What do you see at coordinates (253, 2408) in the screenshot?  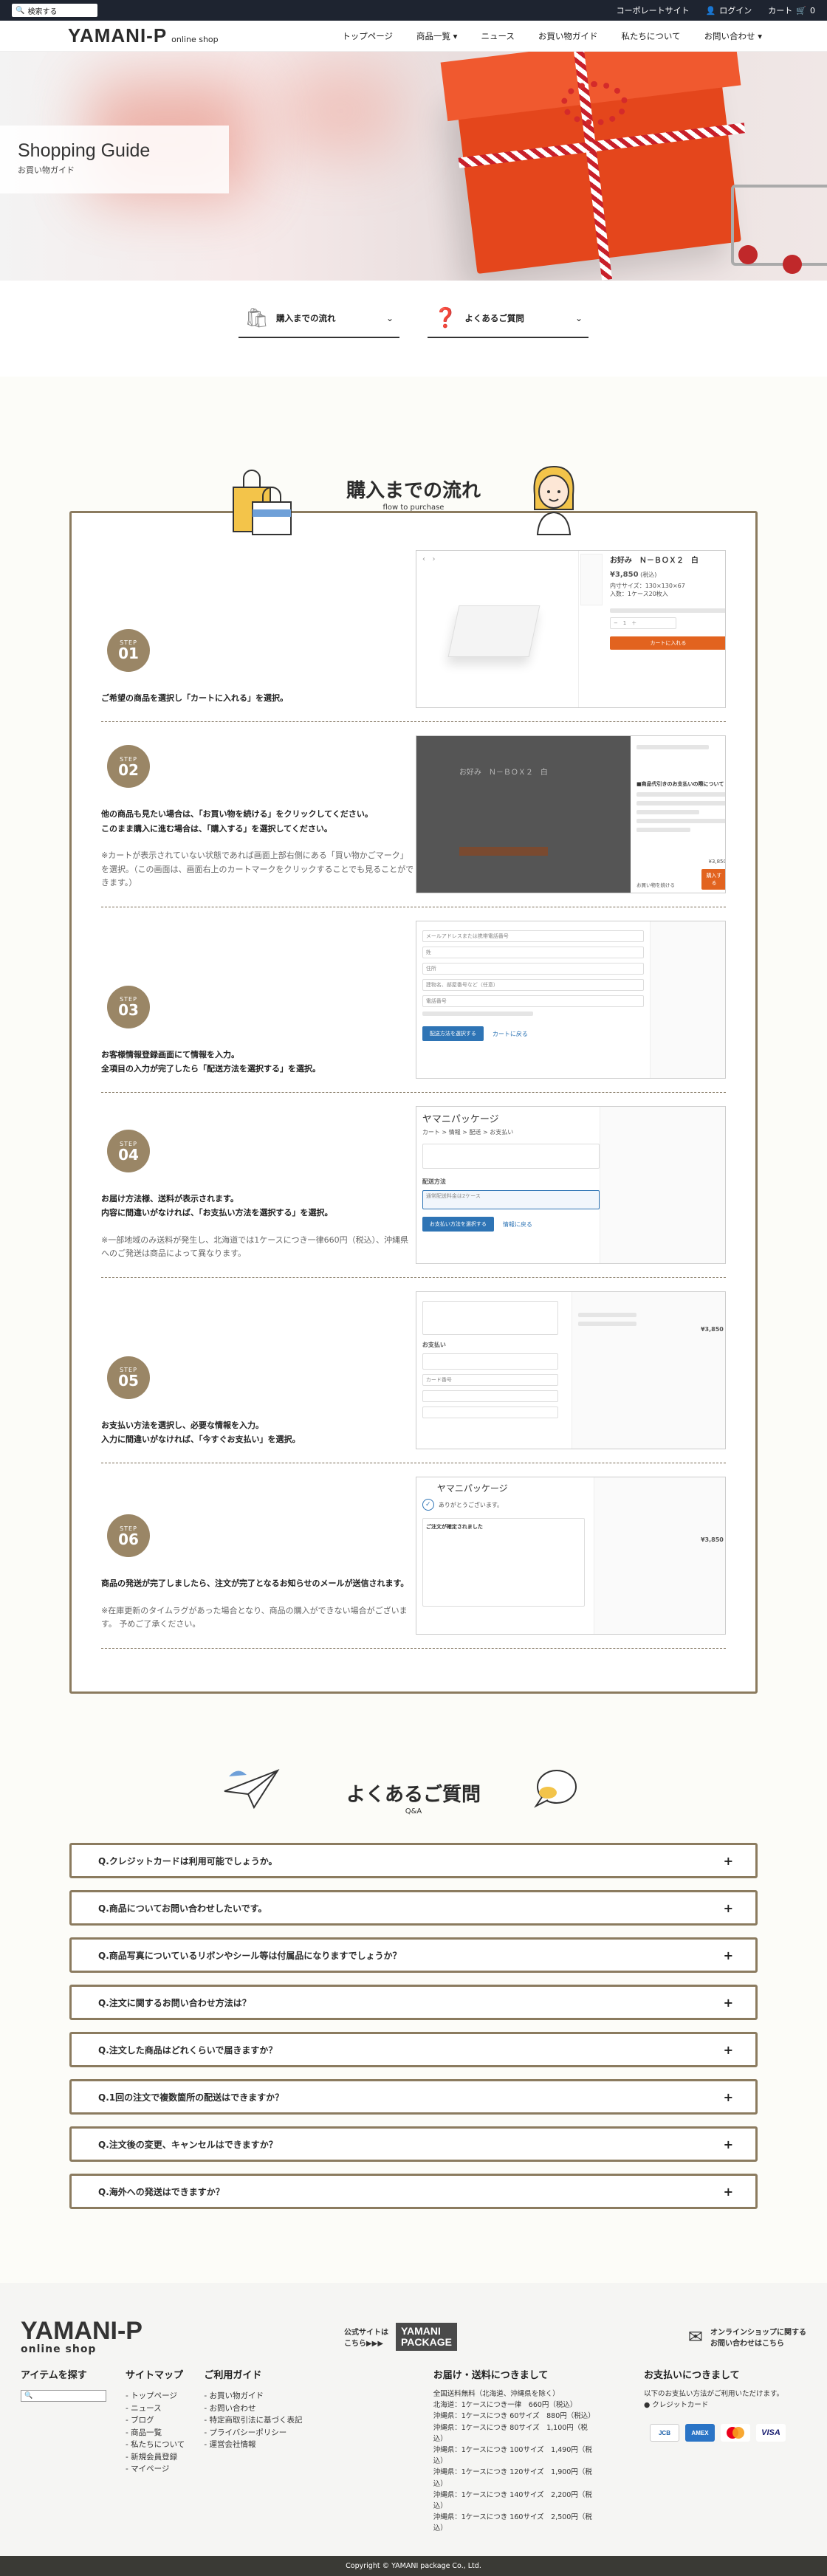 I see `guide-link: - お問い合わせ` at bounding box center [253, 2408].